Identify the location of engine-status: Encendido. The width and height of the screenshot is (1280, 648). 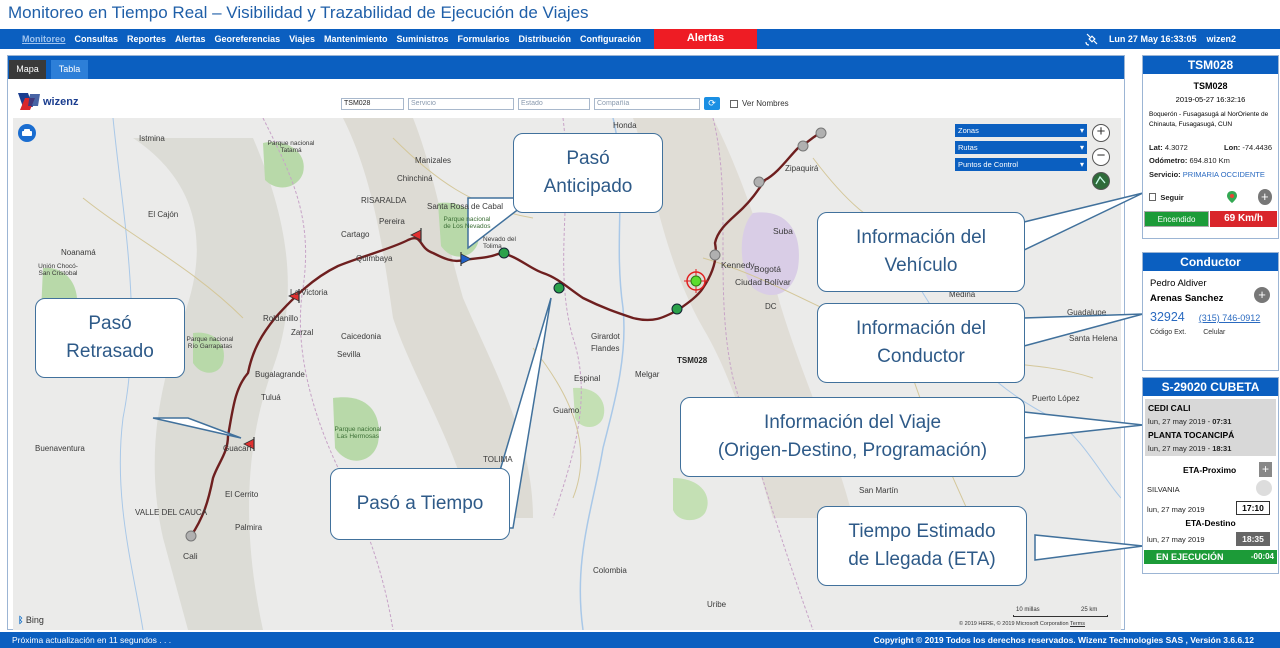
(1177, 219).